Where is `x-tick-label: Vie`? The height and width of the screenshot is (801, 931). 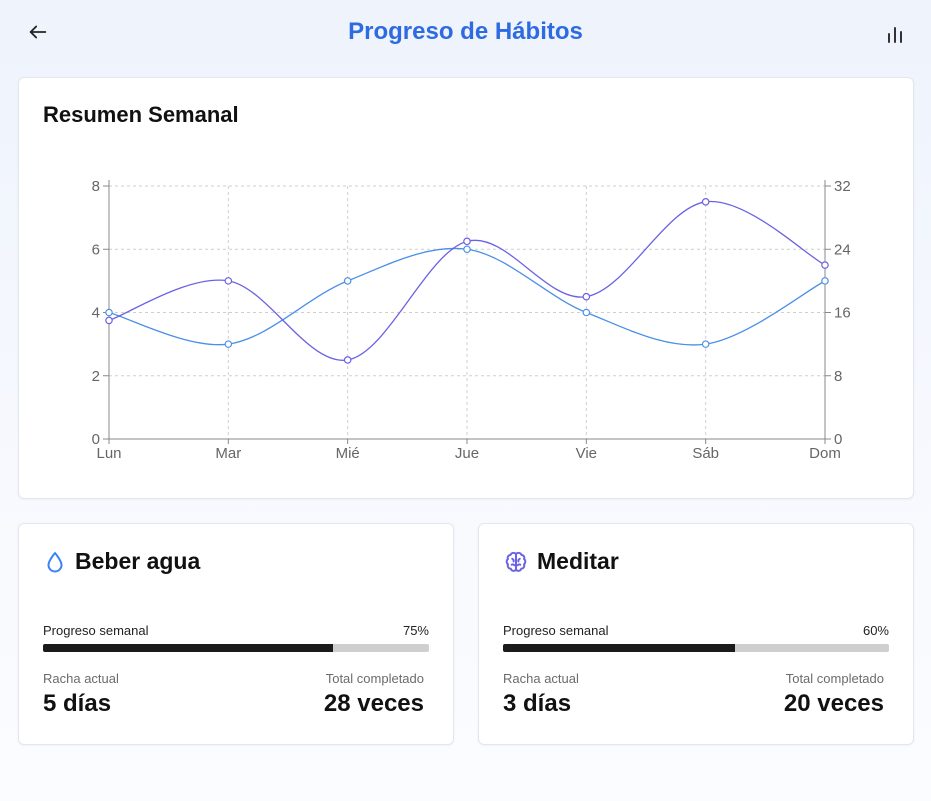 x-tick-label: Vie is located at coordinates (586, 453).